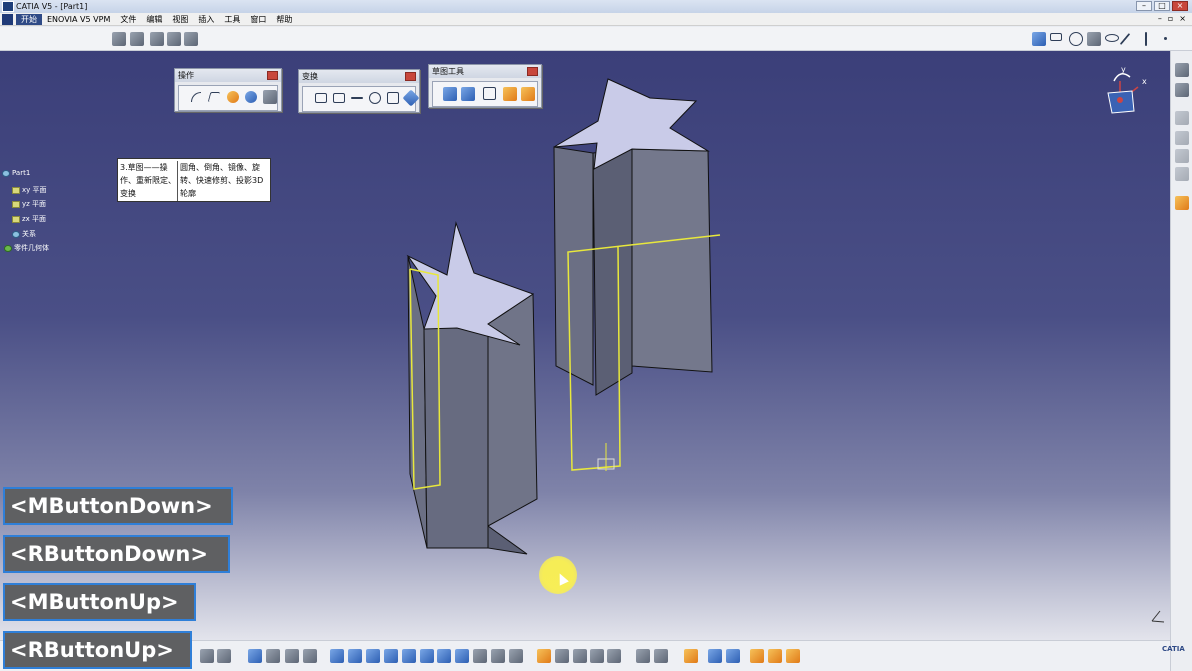  I want to click on shading-icon, so click(480, 656).